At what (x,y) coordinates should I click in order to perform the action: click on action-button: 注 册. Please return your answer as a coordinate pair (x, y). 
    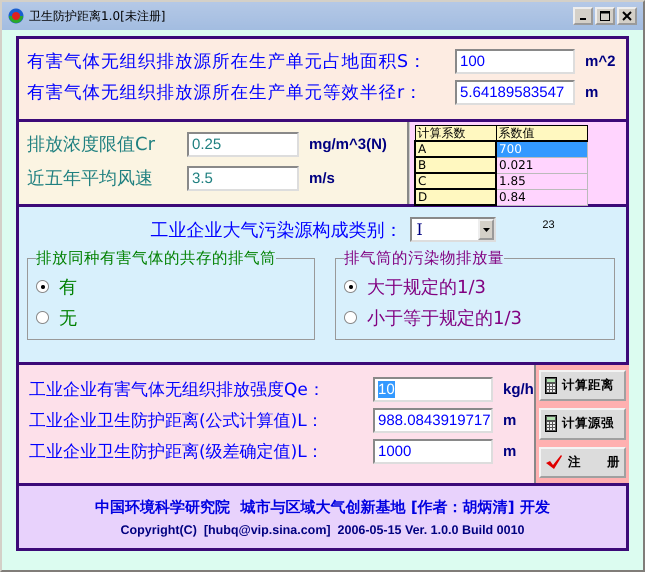
    Looking at the image, I should click on (582, 462).